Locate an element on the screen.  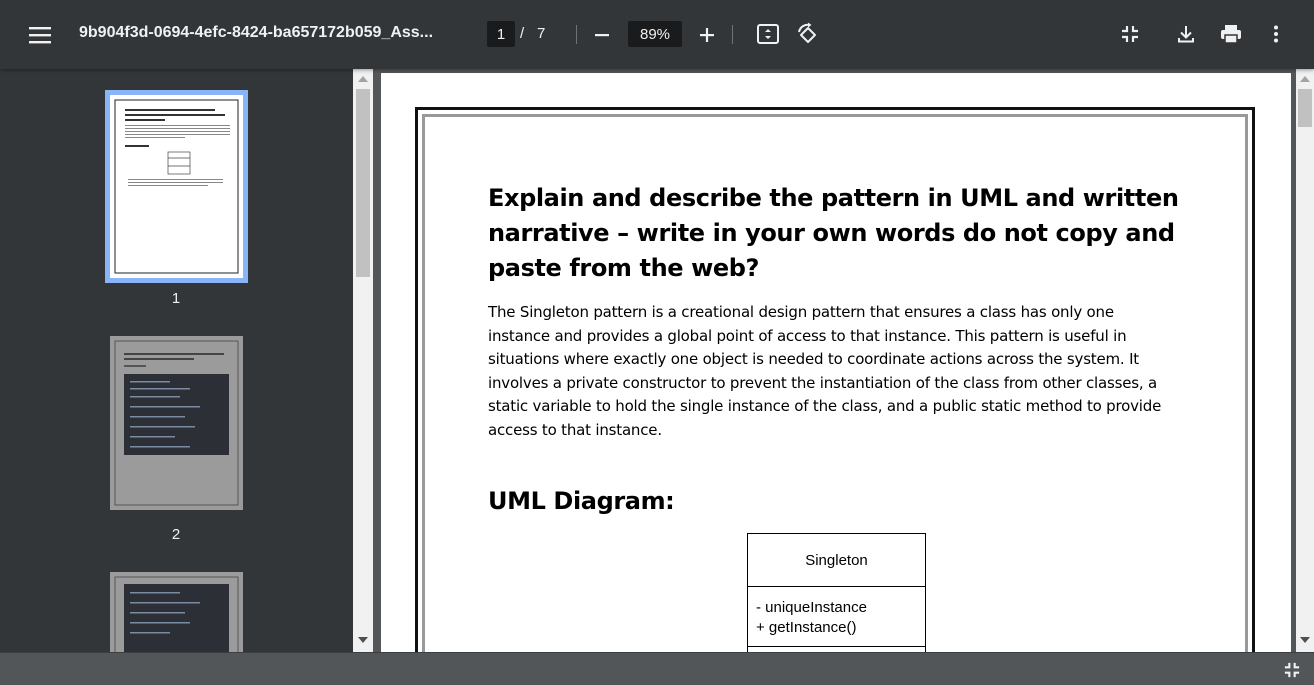
fit-to-page-button is located at coordinates (768, 34).